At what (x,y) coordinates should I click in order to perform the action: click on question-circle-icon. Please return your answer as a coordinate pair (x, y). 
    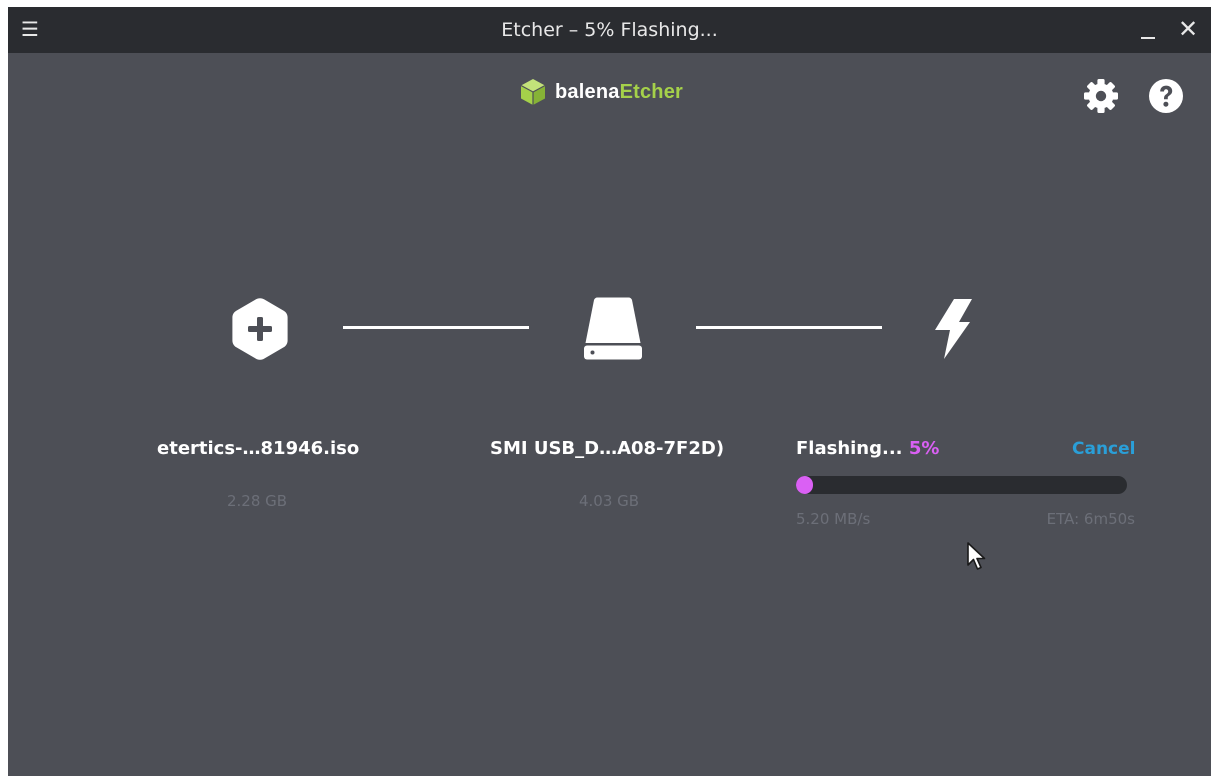
    Looking at the image, I should click on (1166, 96).